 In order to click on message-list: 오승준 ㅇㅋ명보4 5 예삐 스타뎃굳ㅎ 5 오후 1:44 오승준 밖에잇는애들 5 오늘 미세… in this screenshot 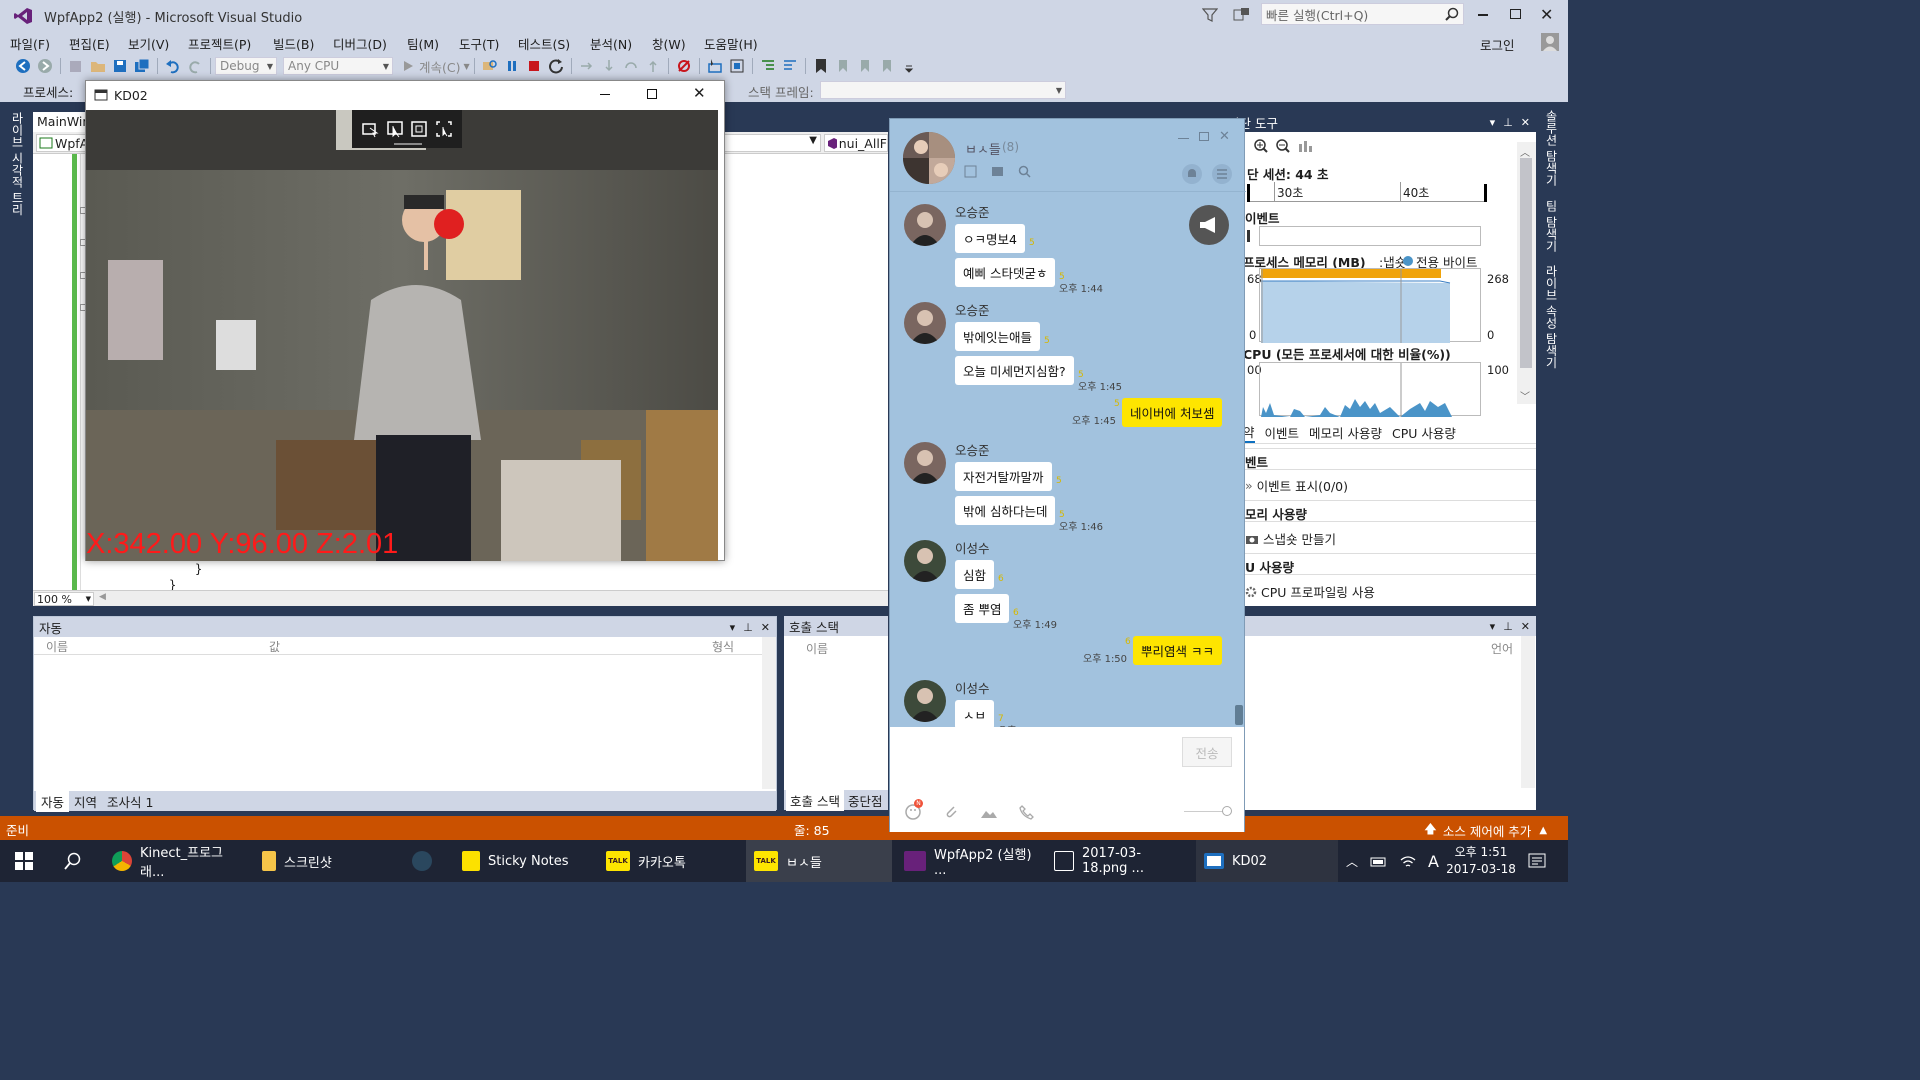, I will do `click(1063, 459)`.